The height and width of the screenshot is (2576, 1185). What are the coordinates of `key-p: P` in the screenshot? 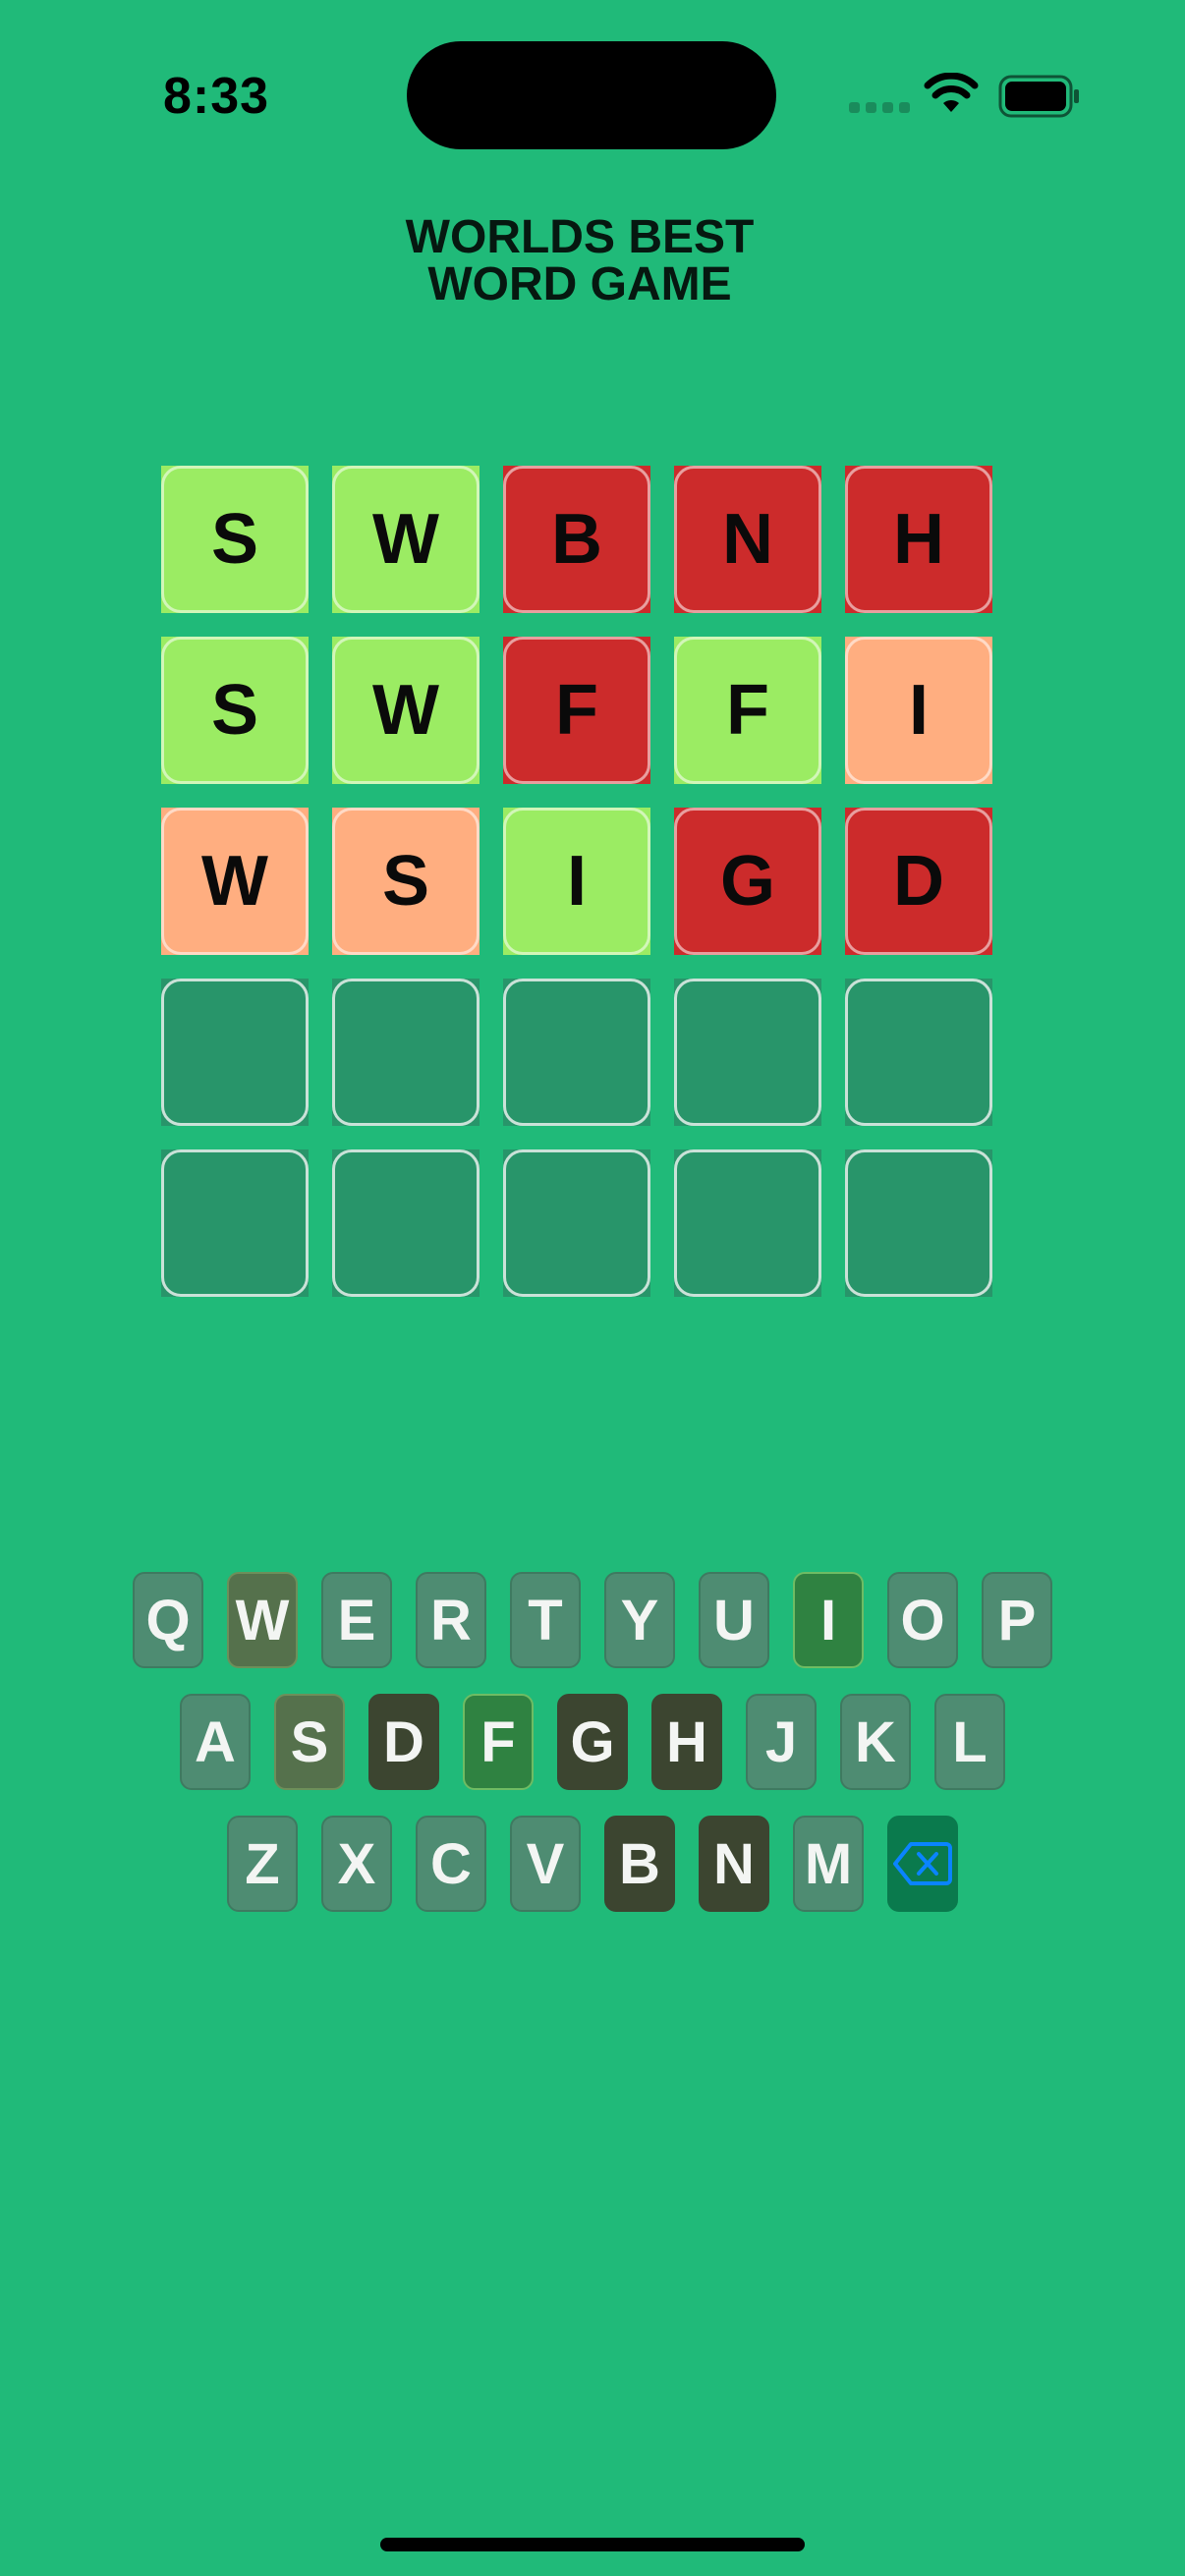 It's located at (1017, 1620).